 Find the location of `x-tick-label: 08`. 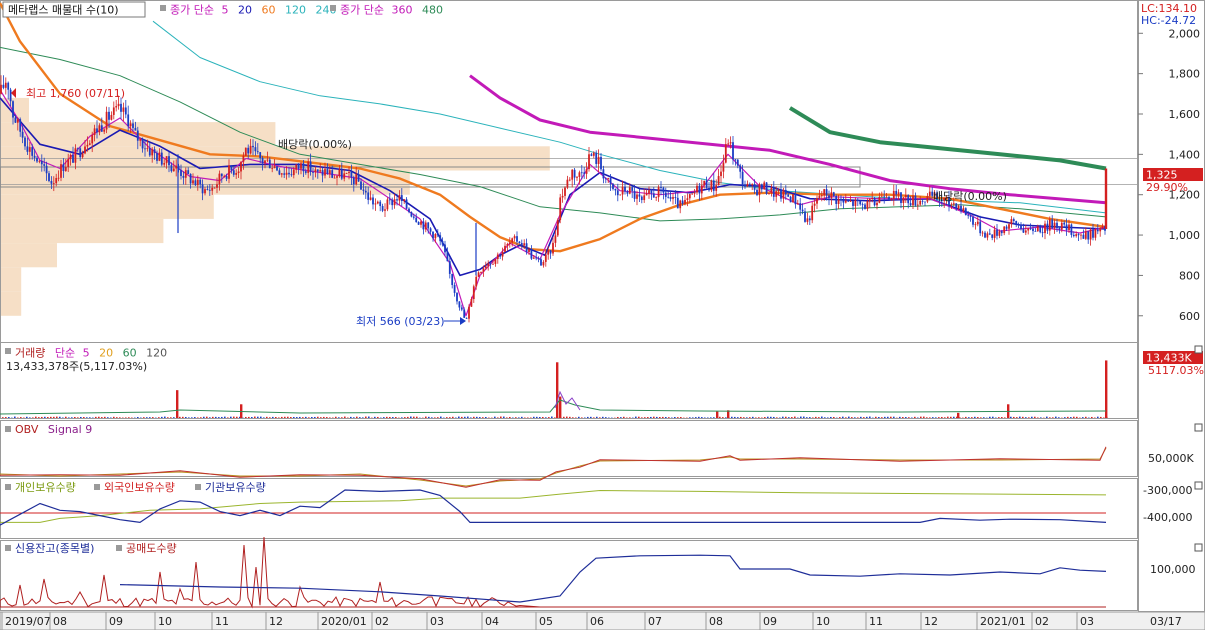

x-tick-label: 08 is located at coordinates (60, 621).